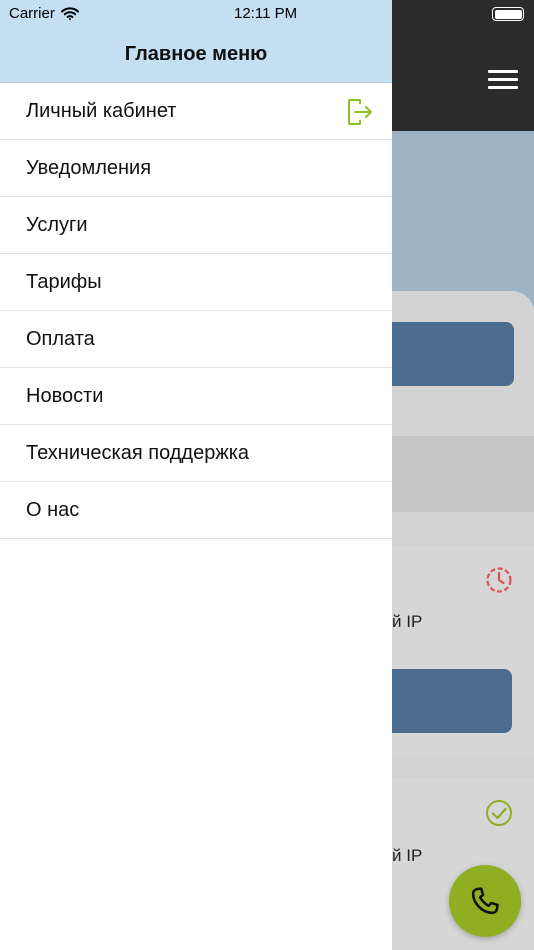 The height and width of the screenshot is (950, 534). I want to click on drawer-header: Carrier 12:11 PM Главное меню, so click(196, 41).